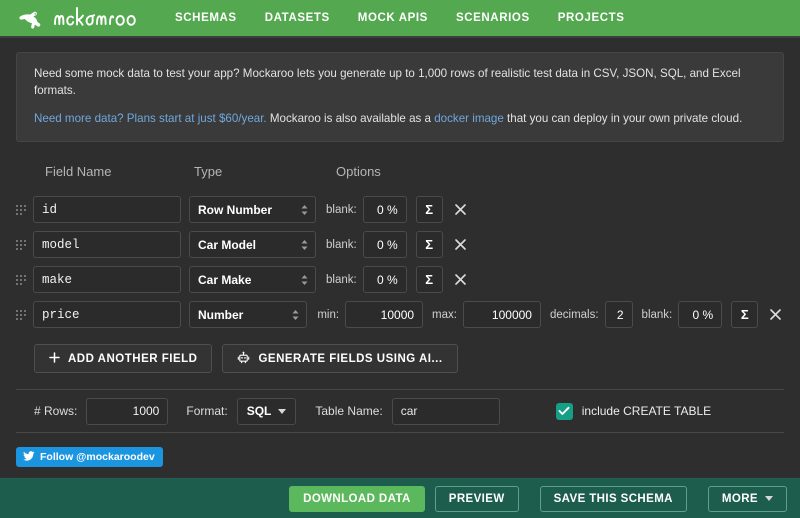  I want to click on preview-label: PREVIEW, so click(476, 498).